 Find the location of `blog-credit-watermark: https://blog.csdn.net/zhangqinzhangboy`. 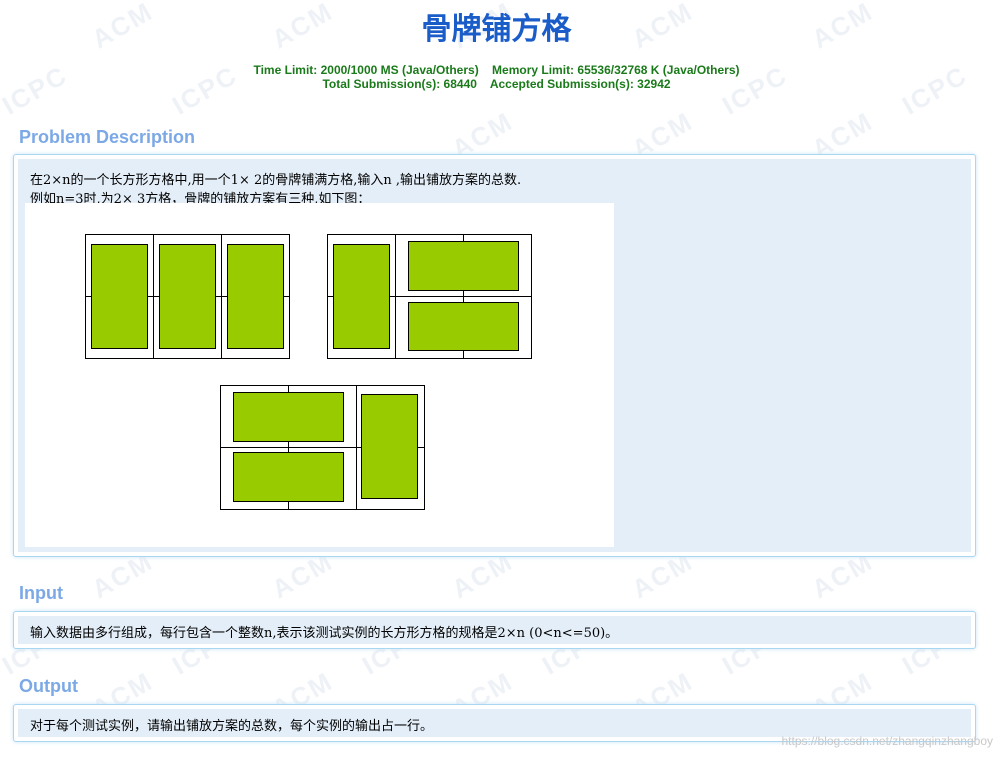

blog-credit-watermark: https://blog.csdn.net/zhangqinzhangboy is located at coordinates (887, 741).